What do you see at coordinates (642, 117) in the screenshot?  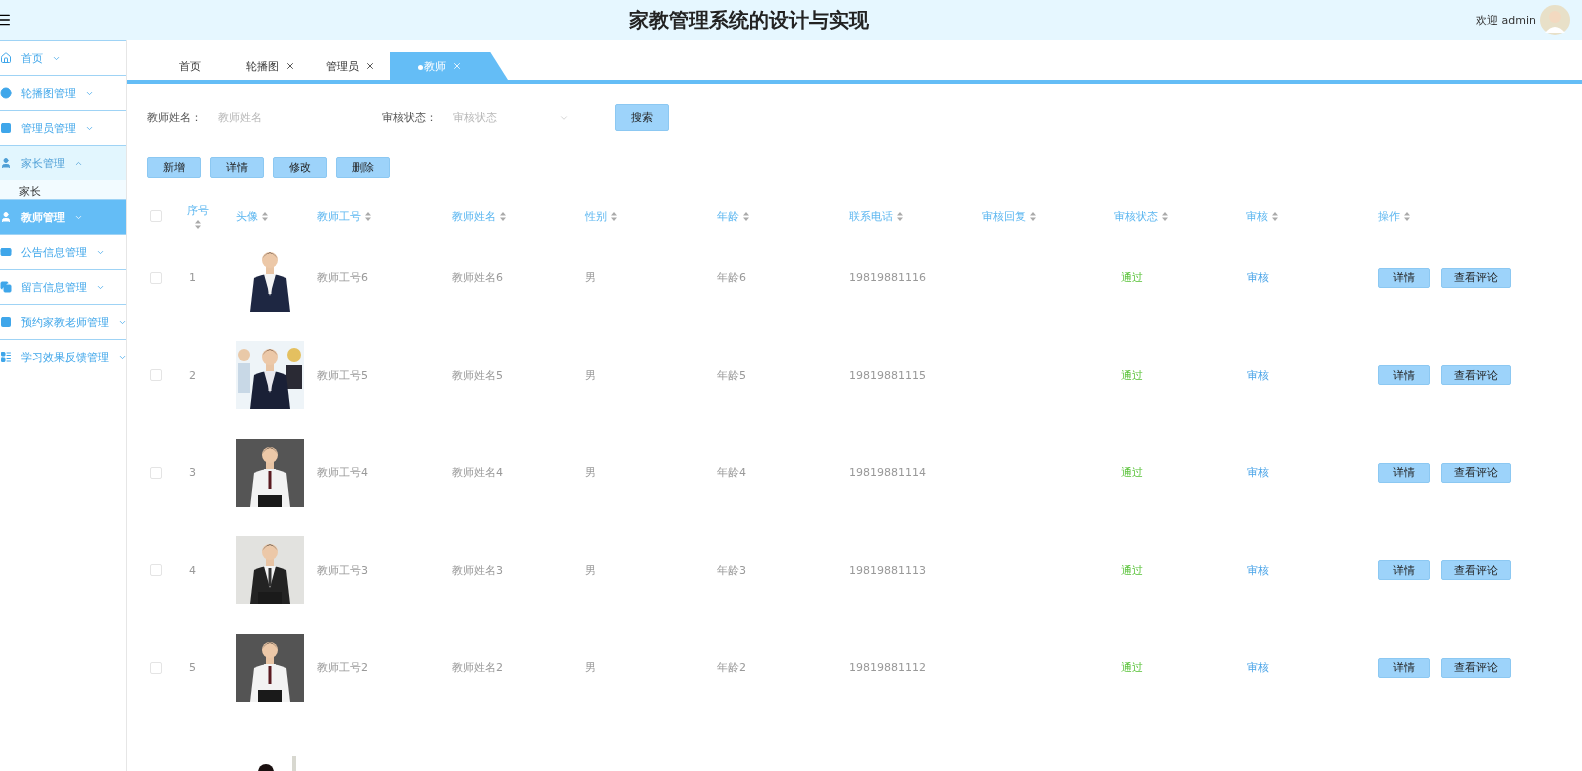 I see `search-button: 搜索` at bounding box center [642, 117].